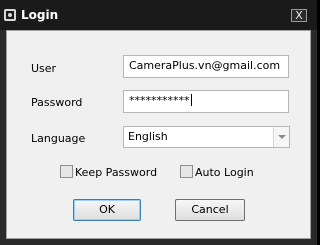 Image resolution: width=320 pixels, height=245 pixels. Describe the element at coordinates (44, 68) in the screenshot. I see `user-label: User` at that location.